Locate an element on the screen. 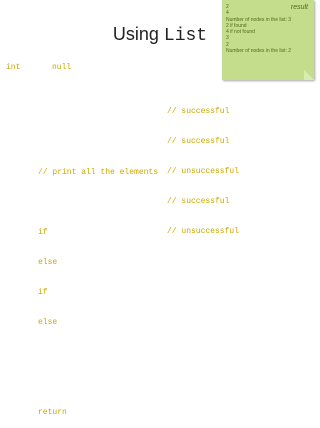 This screenshot has width=320, height=428. print-comment: // print all the elements is located at coordinates (98, 172).